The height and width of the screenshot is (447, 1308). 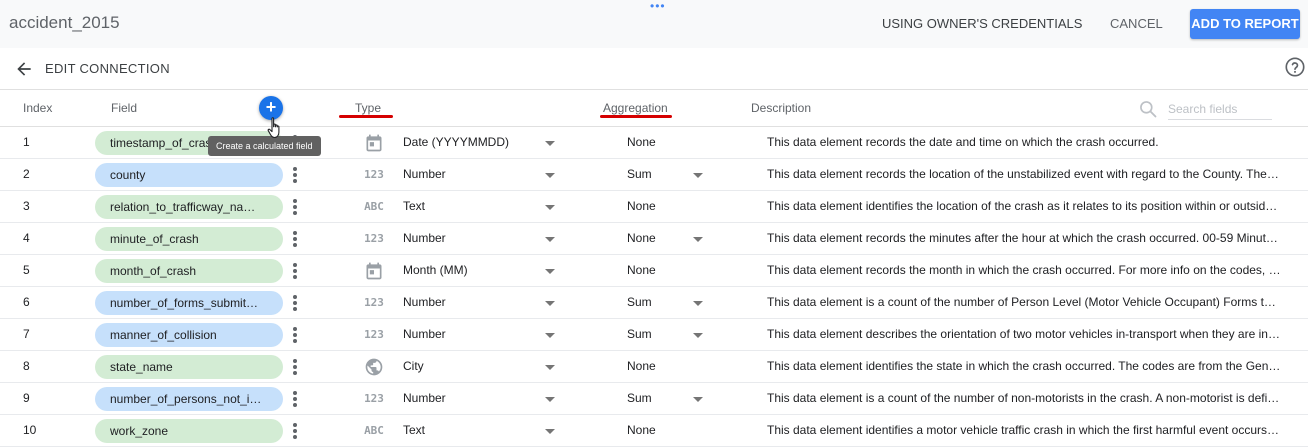 I want to click on edit-connection-title: EDIT CONNECTION, so click(x=107, y=68).